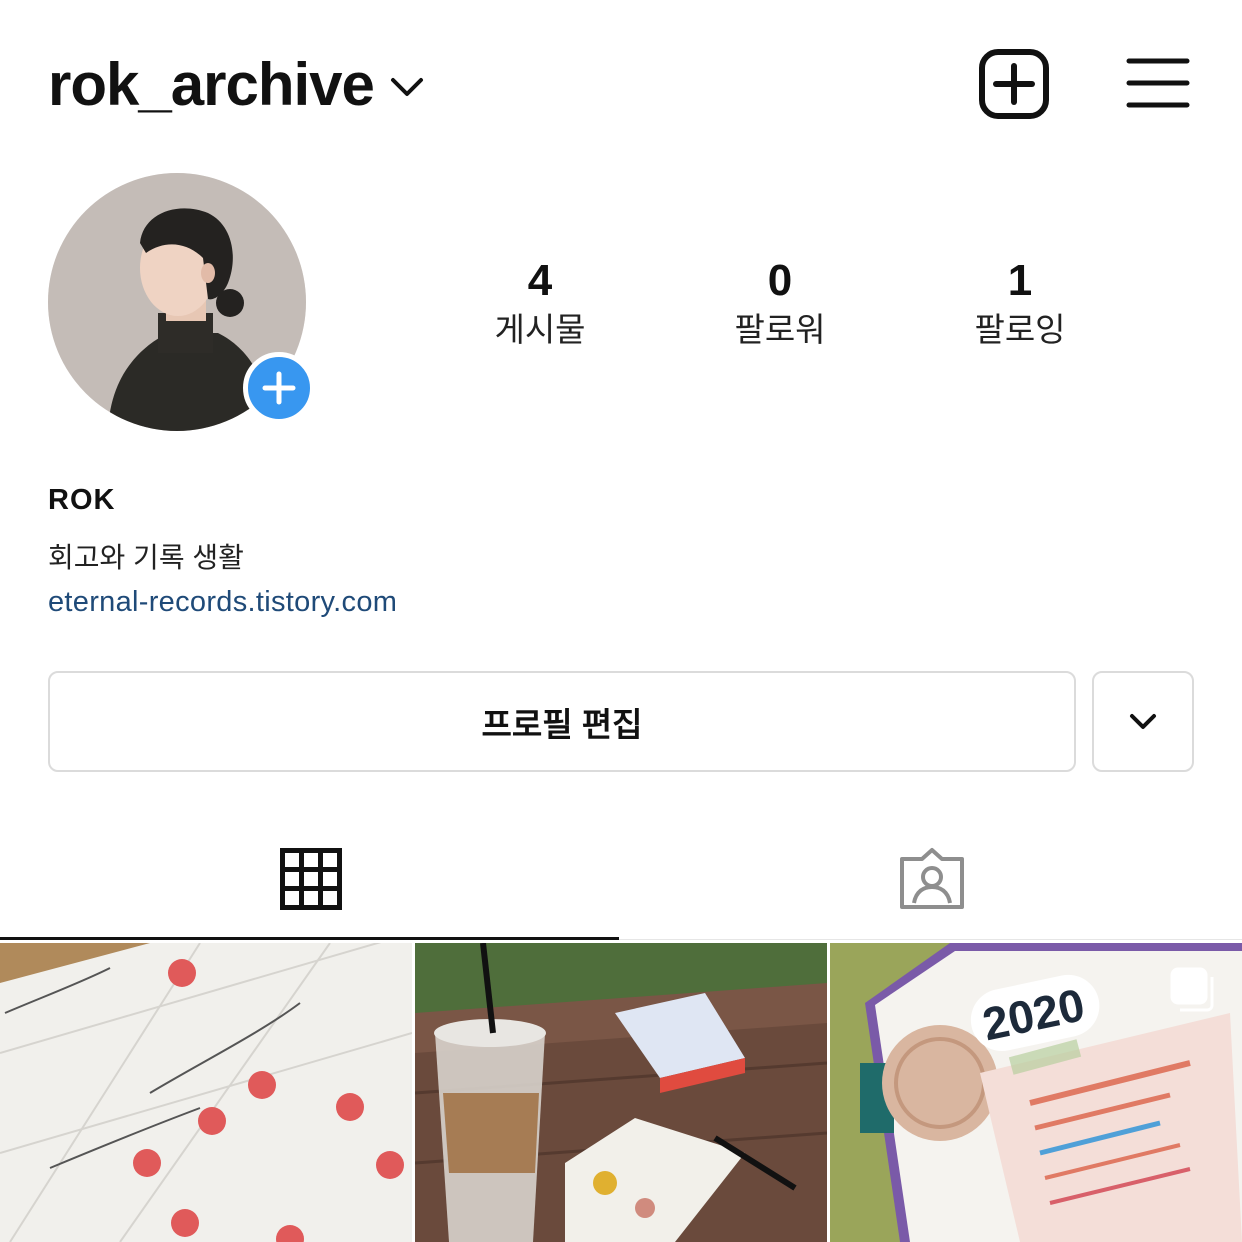 This screenshot has width=1242, height=1242. I want to click on plus-icon, so click(279, 388).